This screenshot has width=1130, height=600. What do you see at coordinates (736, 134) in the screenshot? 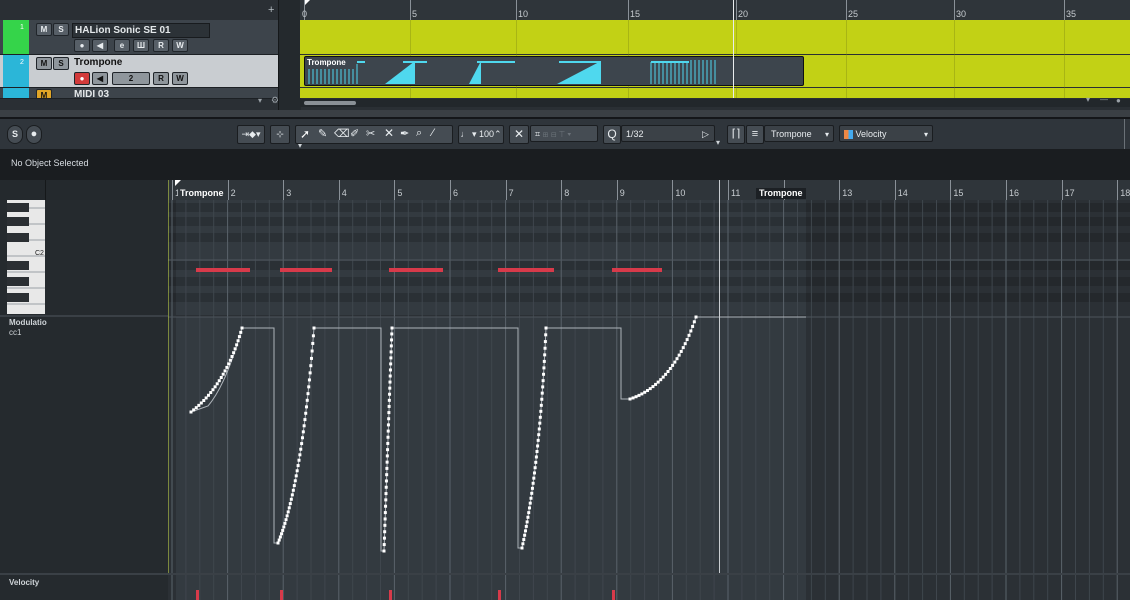
I see `part-boundary-icon: ⌈⌉` at bounding box center [736, 134].